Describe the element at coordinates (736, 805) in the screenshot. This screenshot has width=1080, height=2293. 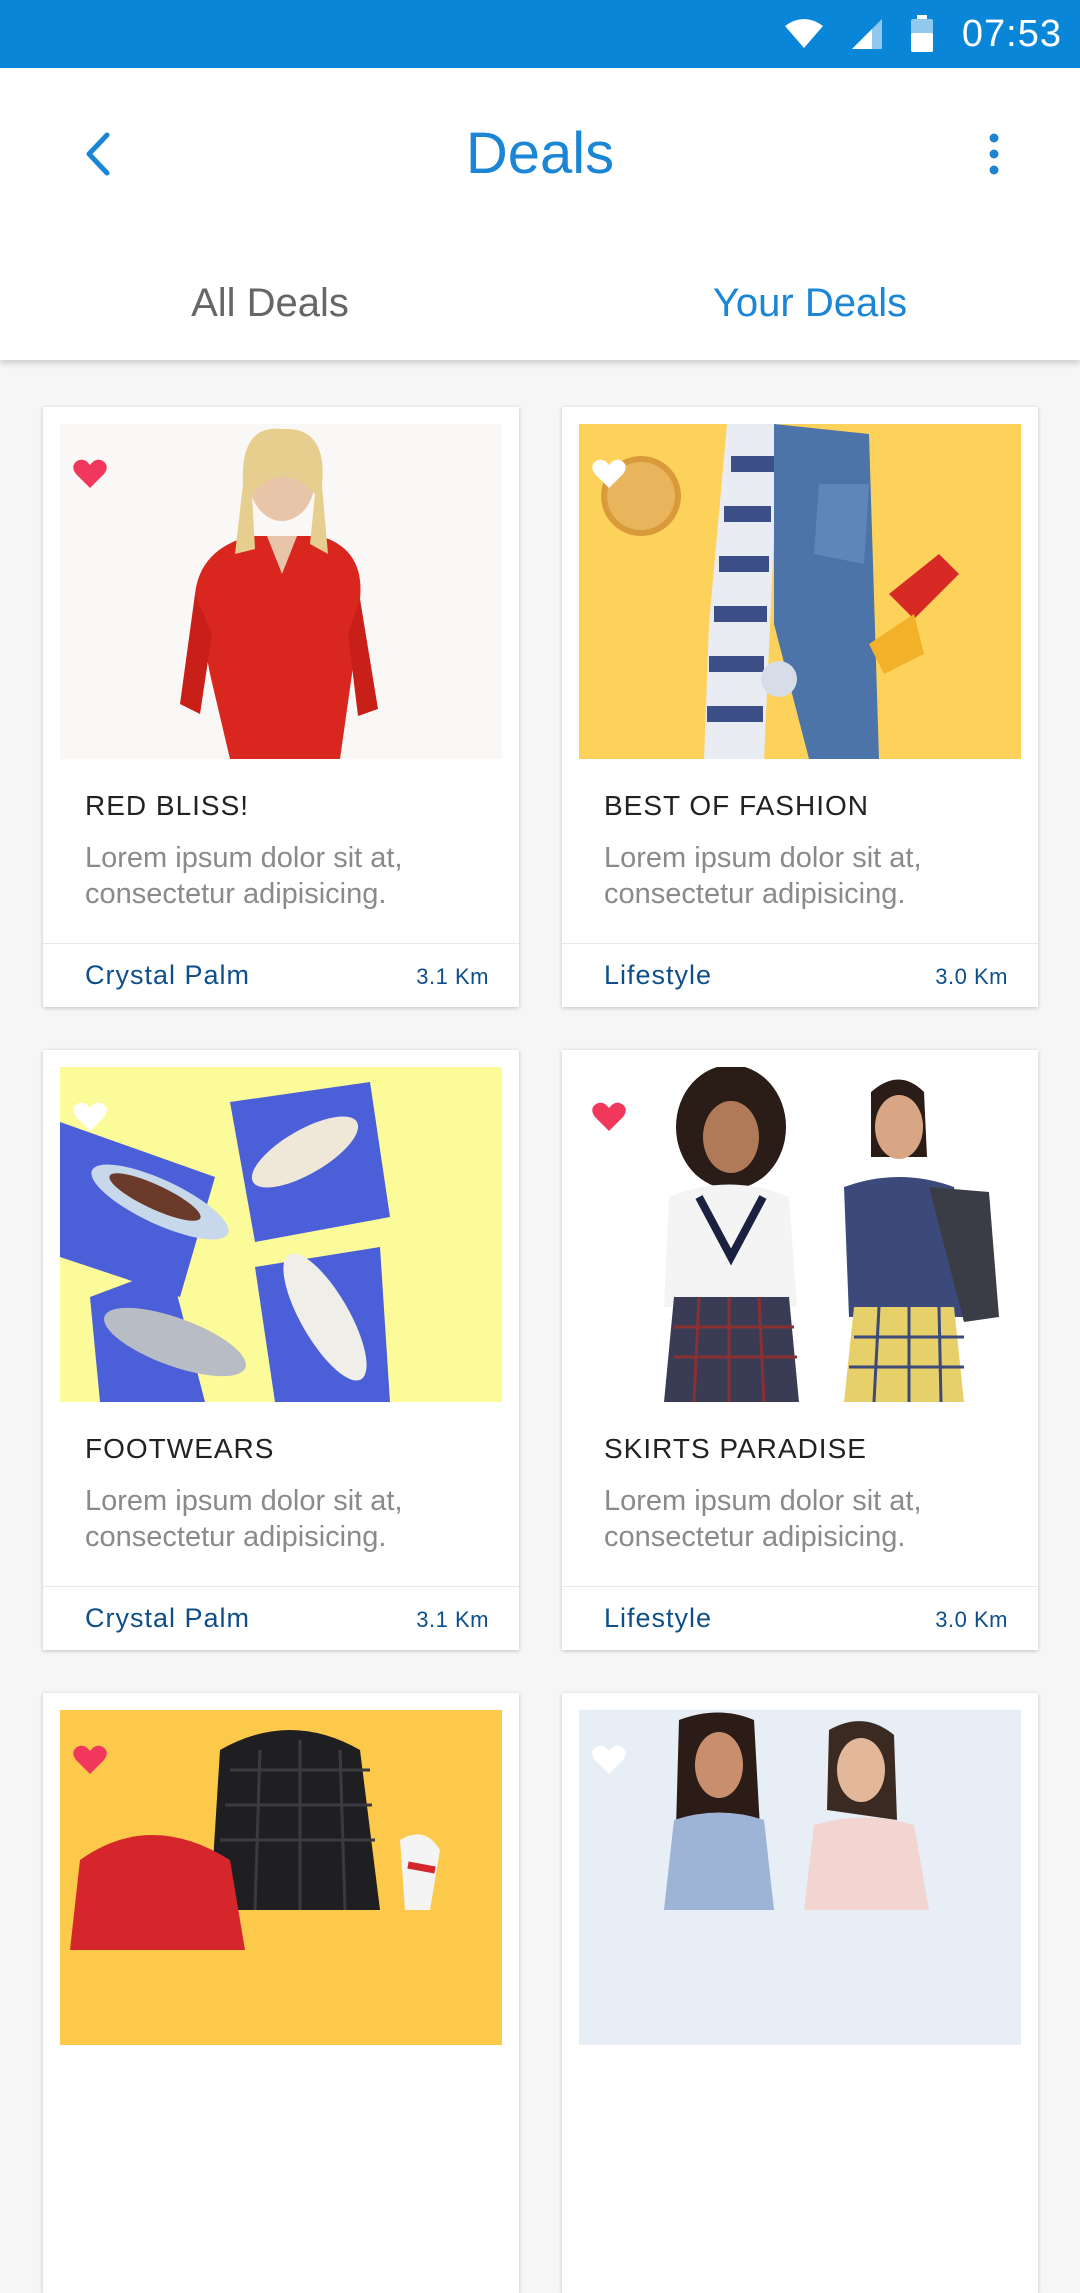
I see `deal-title: BEST OF FASHION` at that location.